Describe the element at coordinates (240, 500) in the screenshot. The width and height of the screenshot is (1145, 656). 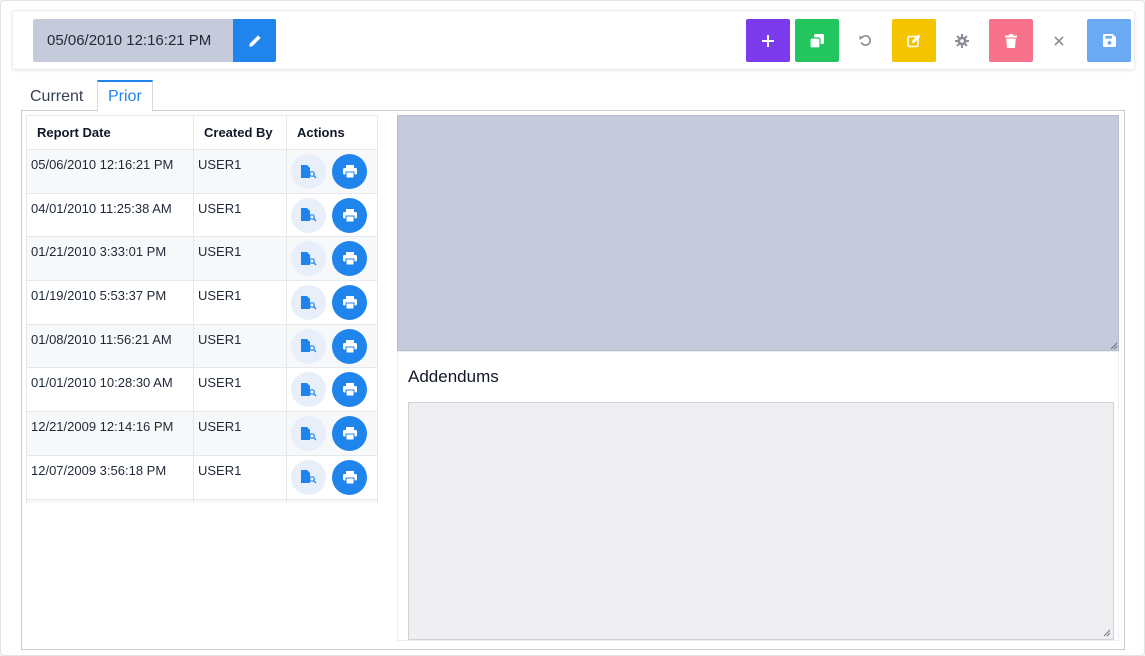
I see `created-by-cell` at that location.